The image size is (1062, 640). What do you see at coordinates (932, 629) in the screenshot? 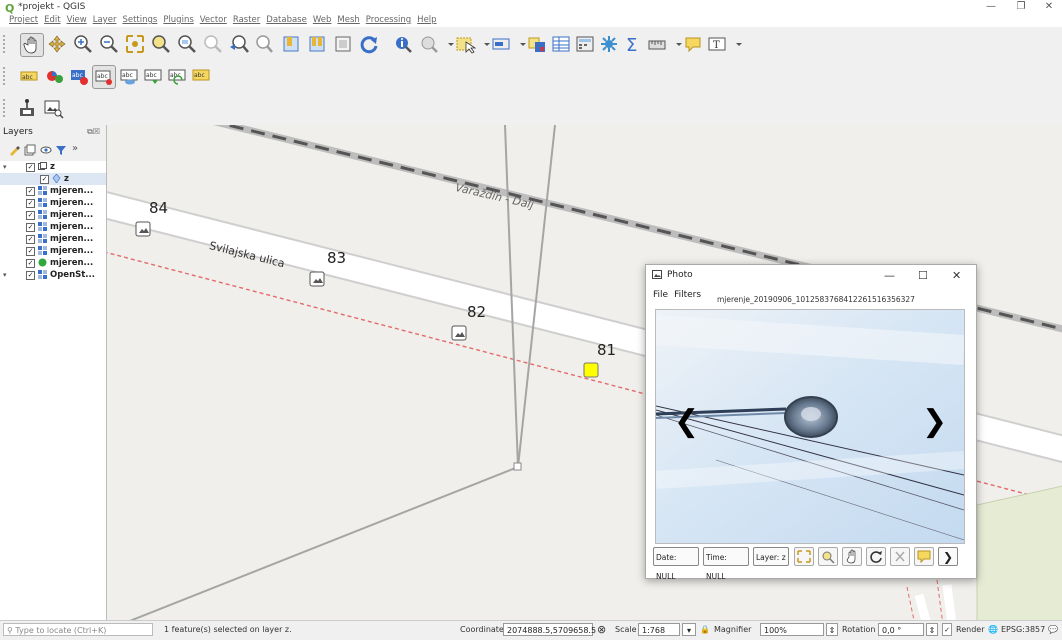
I see `rotation-spinner-icon: ⇕` at bounding box center [932, 629].